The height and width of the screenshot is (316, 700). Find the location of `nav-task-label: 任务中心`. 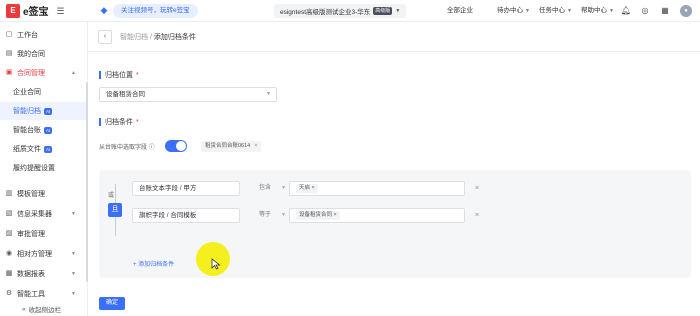

nav-task-label: 任务中心 is located at coordinates (552, 10).